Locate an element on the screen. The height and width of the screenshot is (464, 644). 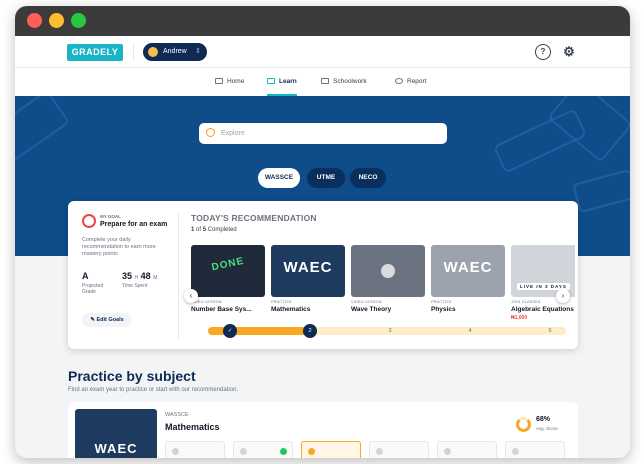
lesson-thumbnail is located at coordinates (388, 271).